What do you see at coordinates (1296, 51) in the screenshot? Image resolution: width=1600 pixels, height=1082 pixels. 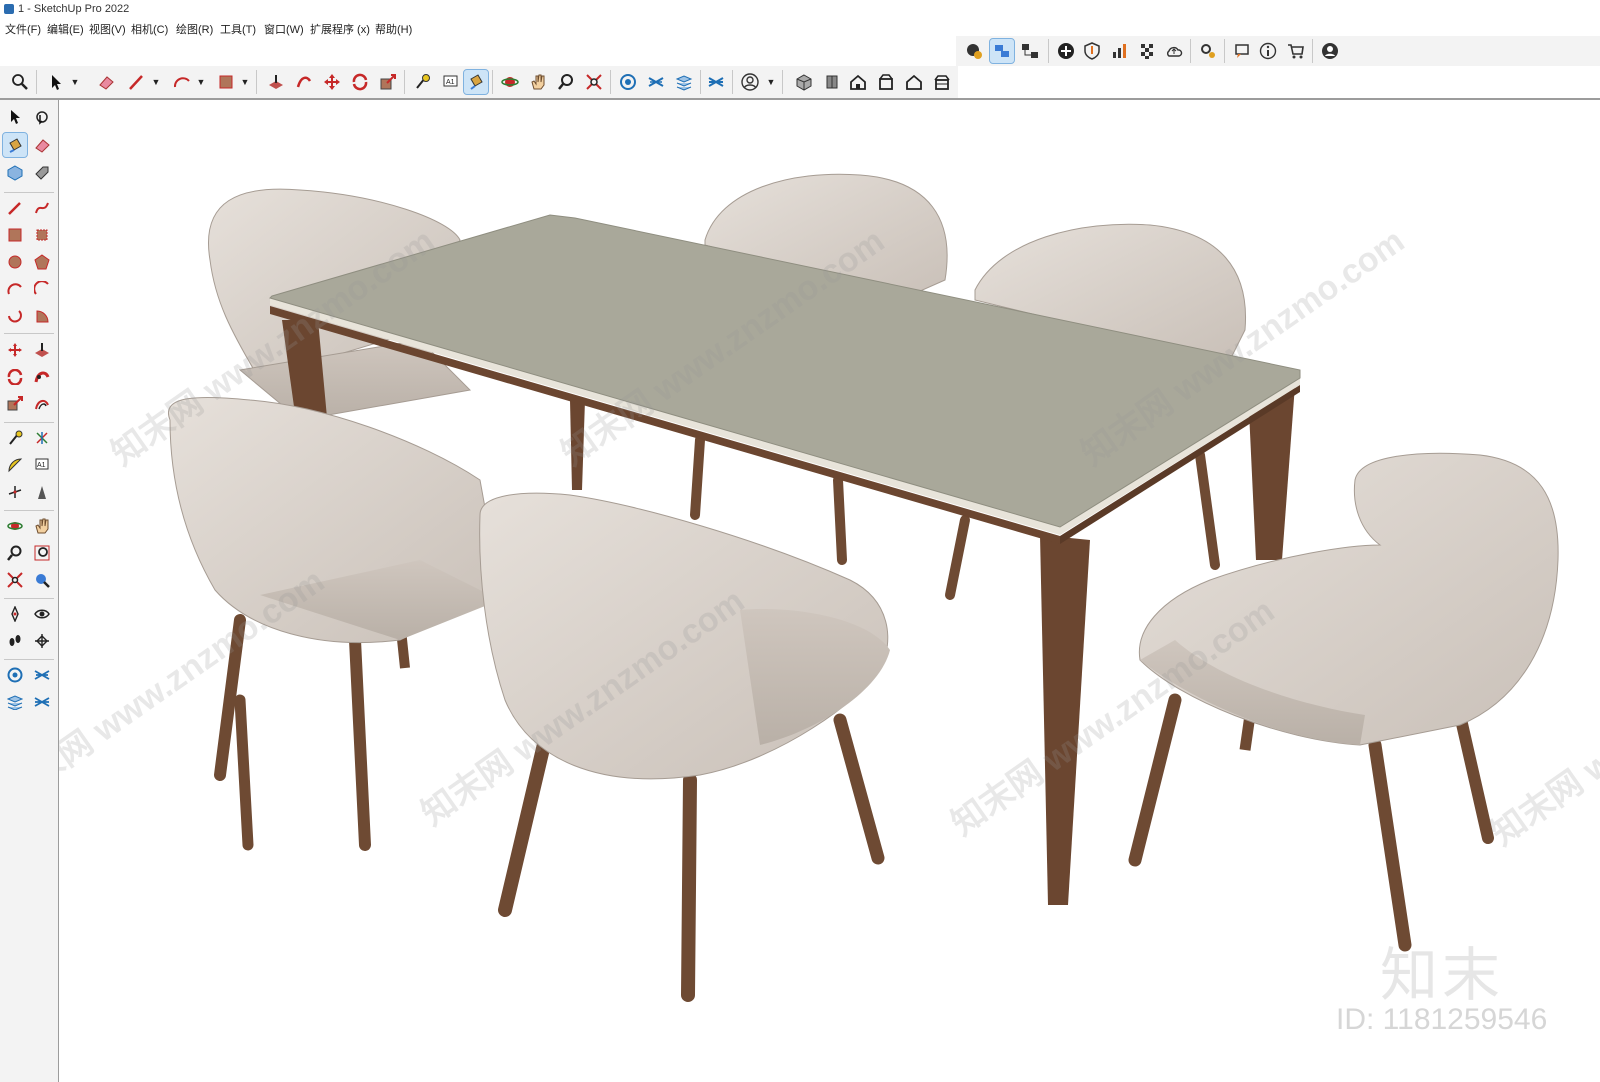 I see `cart-icon` at bounding box center [1296, 51].